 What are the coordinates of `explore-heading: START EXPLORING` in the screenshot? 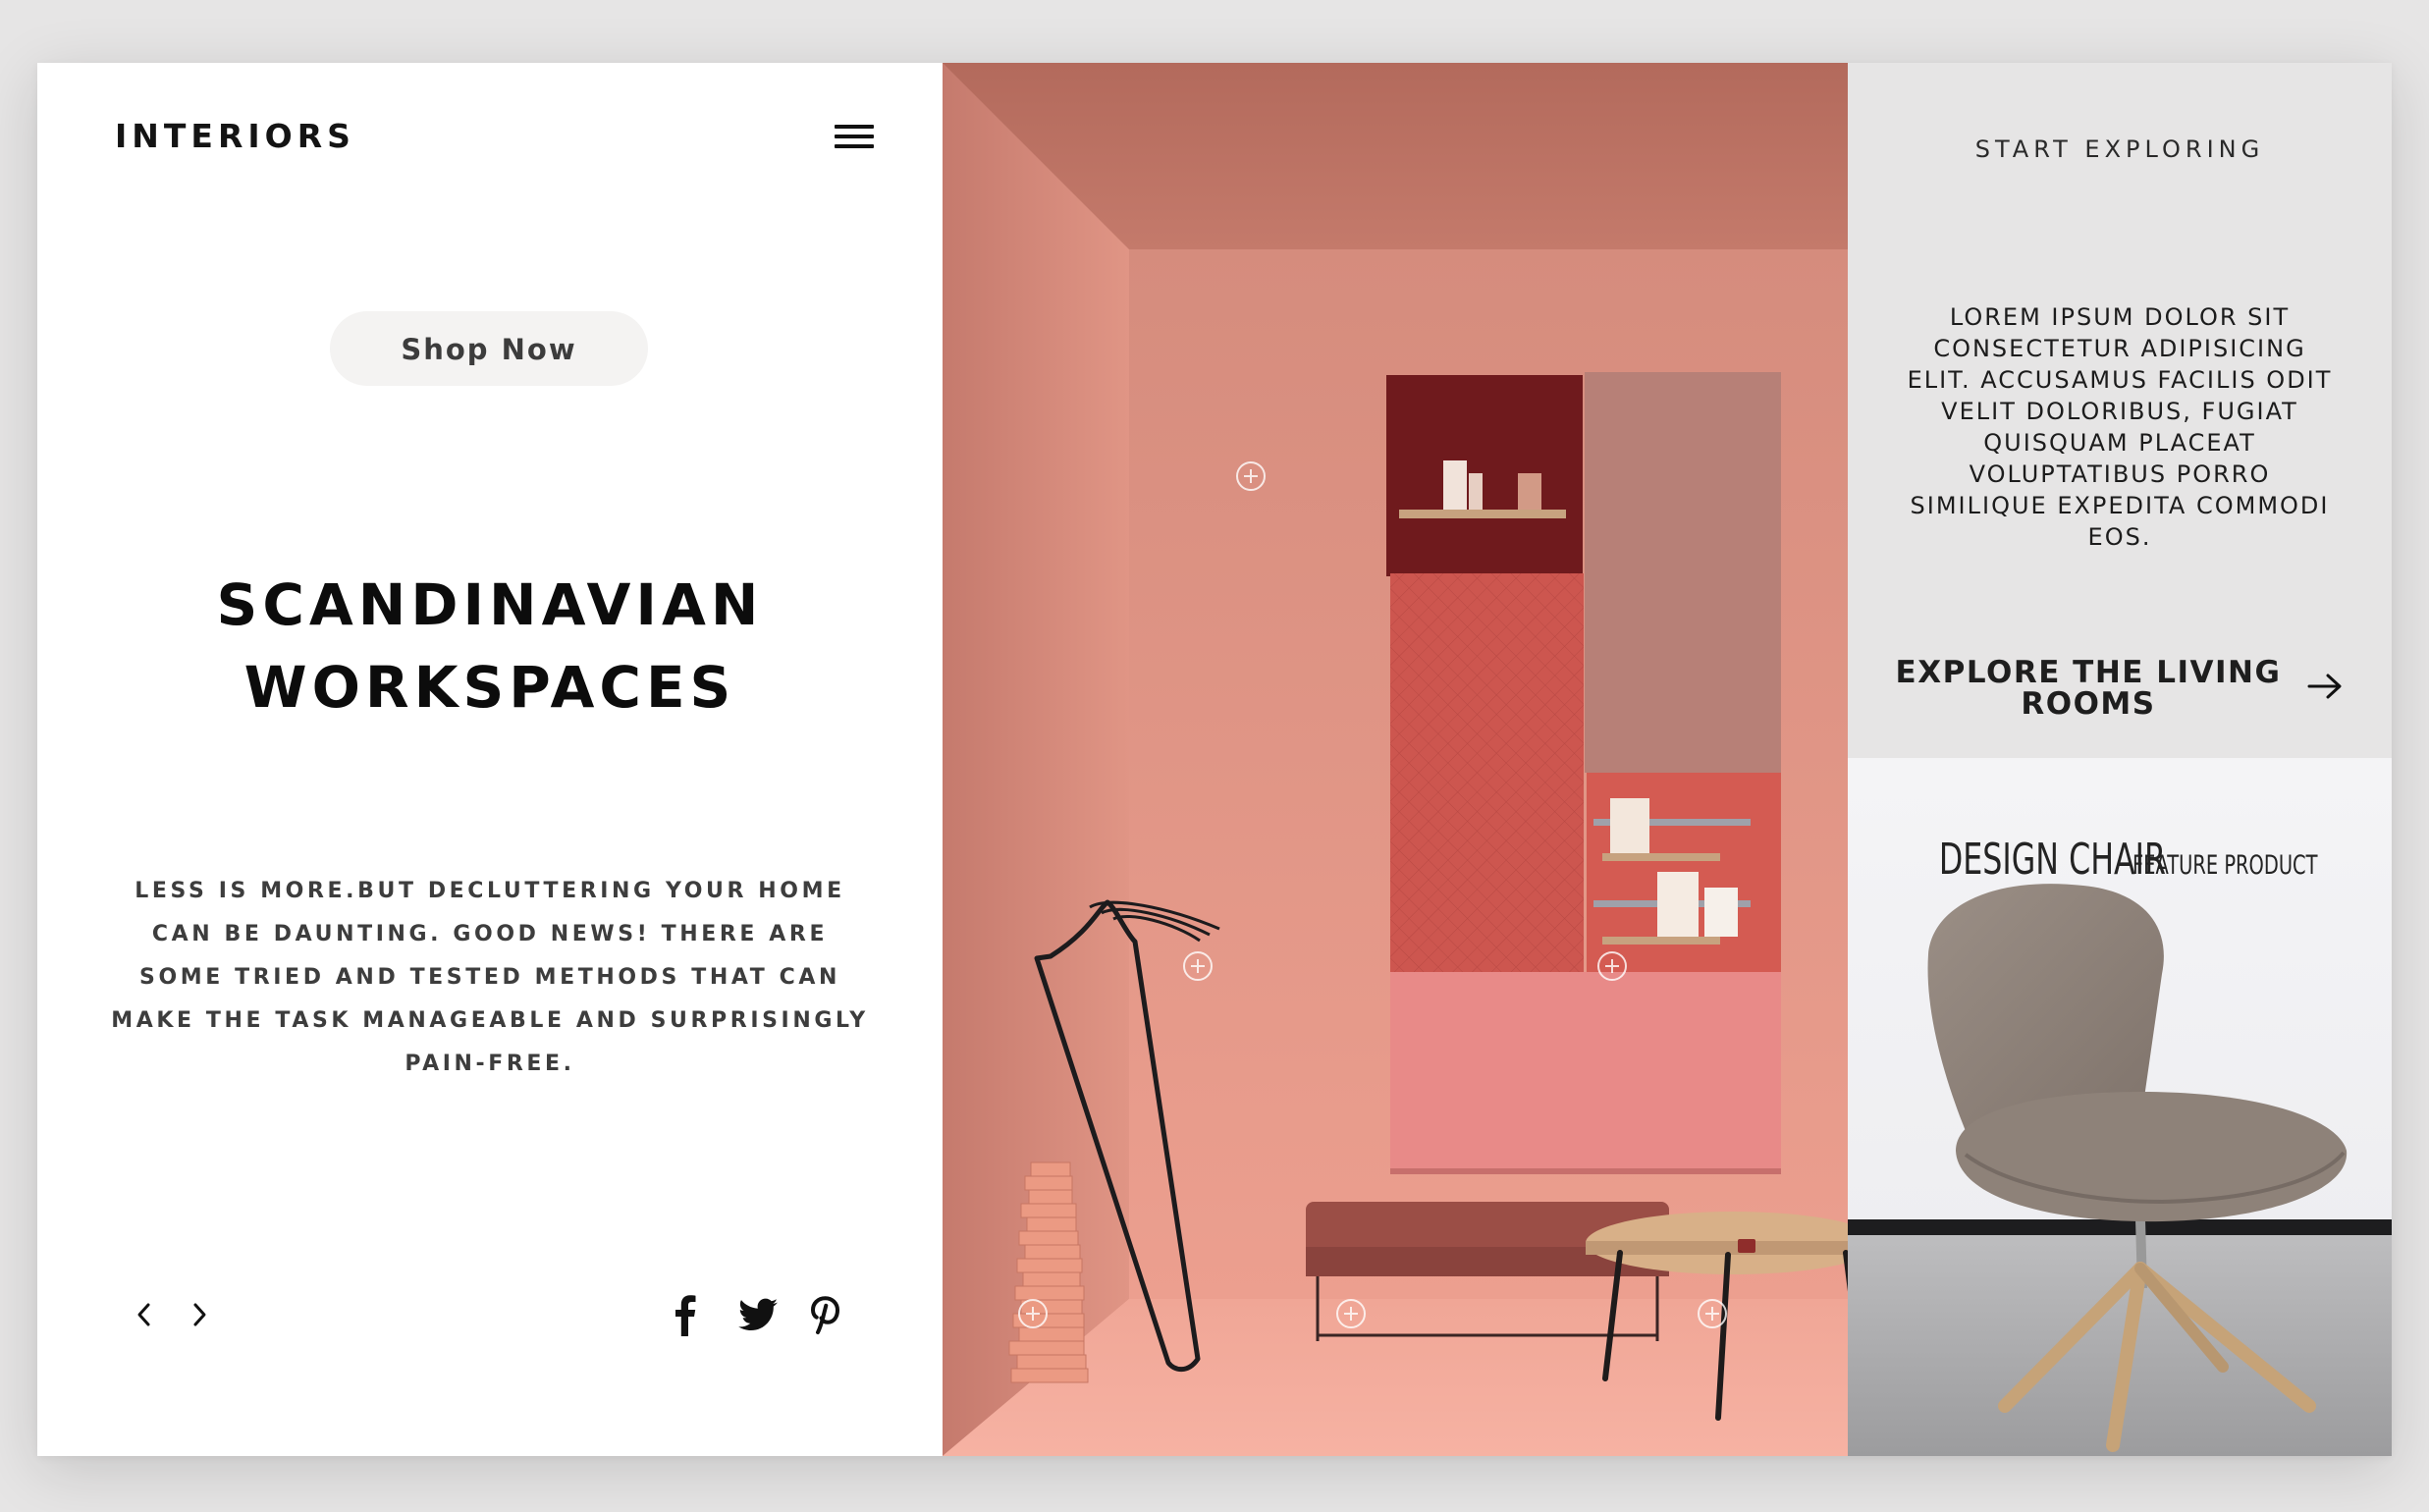 It's located at (2119, 149).